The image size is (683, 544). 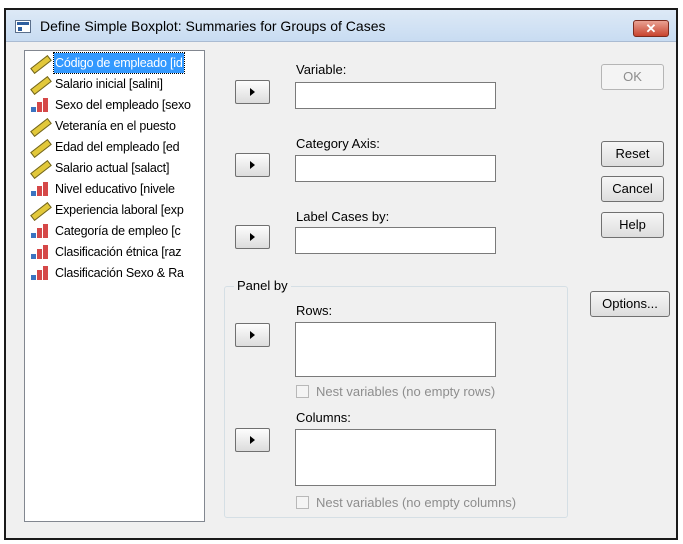 I want to click on variable-label-text: Clasificación étnica [raz, so click(x=118, y=252).